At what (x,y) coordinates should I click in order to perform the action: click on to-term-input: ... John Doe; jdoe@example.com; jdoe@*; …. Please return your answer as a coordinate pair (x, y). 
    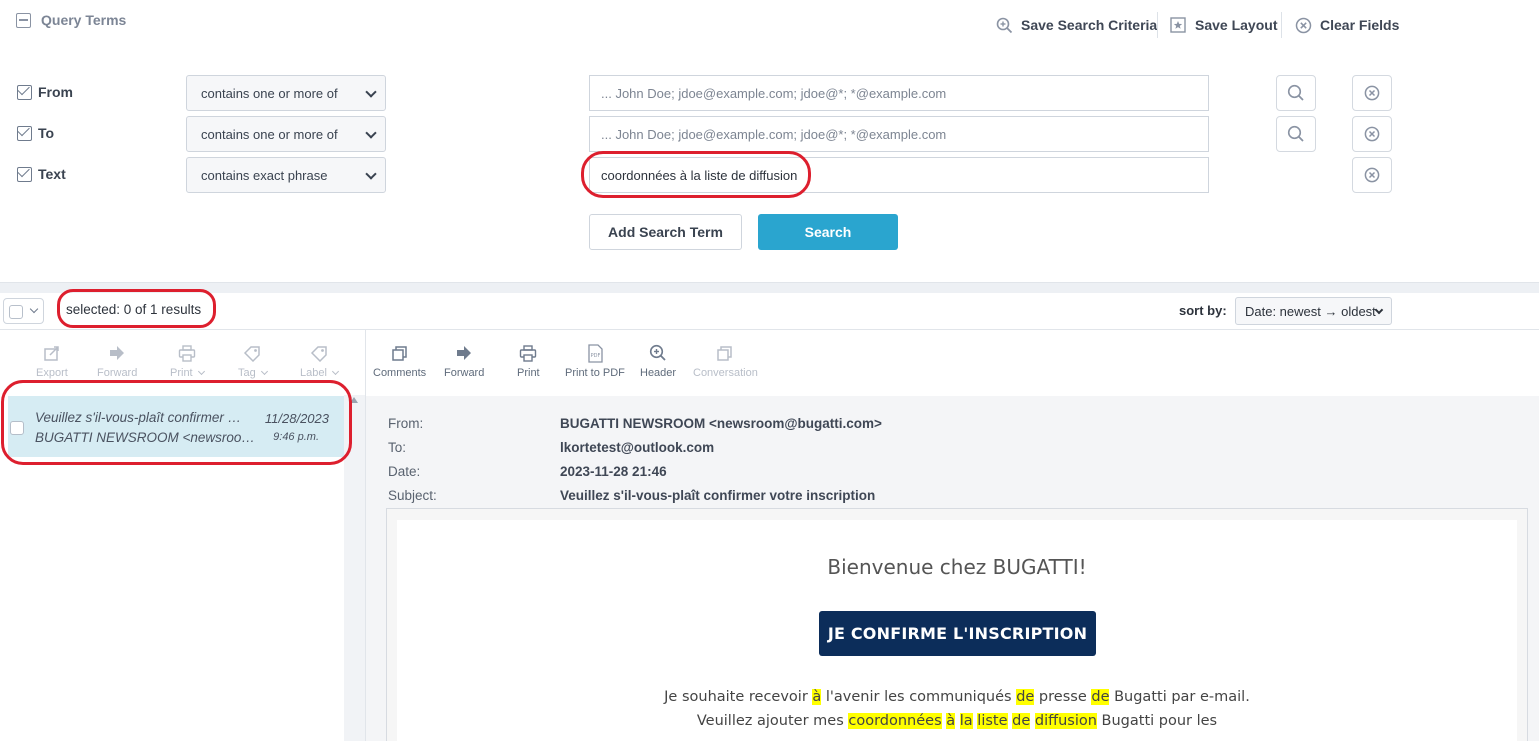
    Looking at the image, I should click on (899, 134).